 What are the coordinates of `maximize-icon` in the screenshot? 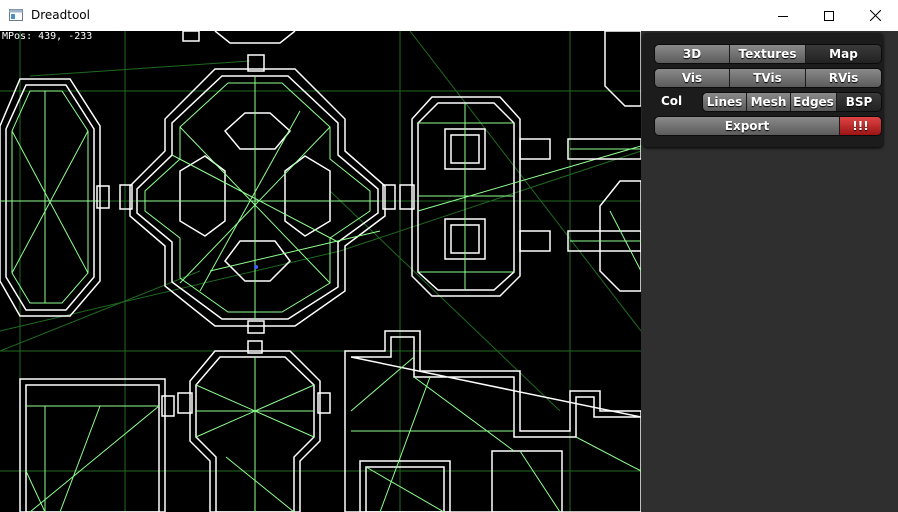 It's located at (829, 15).